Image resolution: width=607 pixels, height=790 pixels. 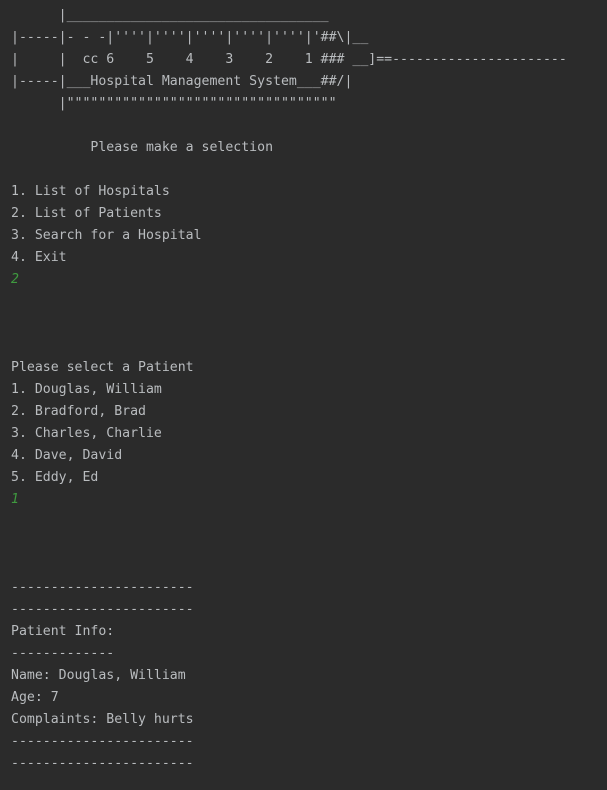 What do you see at coordinates (55, 477) in the screenshot?
I see `console-line: 5. Eddy, Ed` at bounding box center [55, 477].